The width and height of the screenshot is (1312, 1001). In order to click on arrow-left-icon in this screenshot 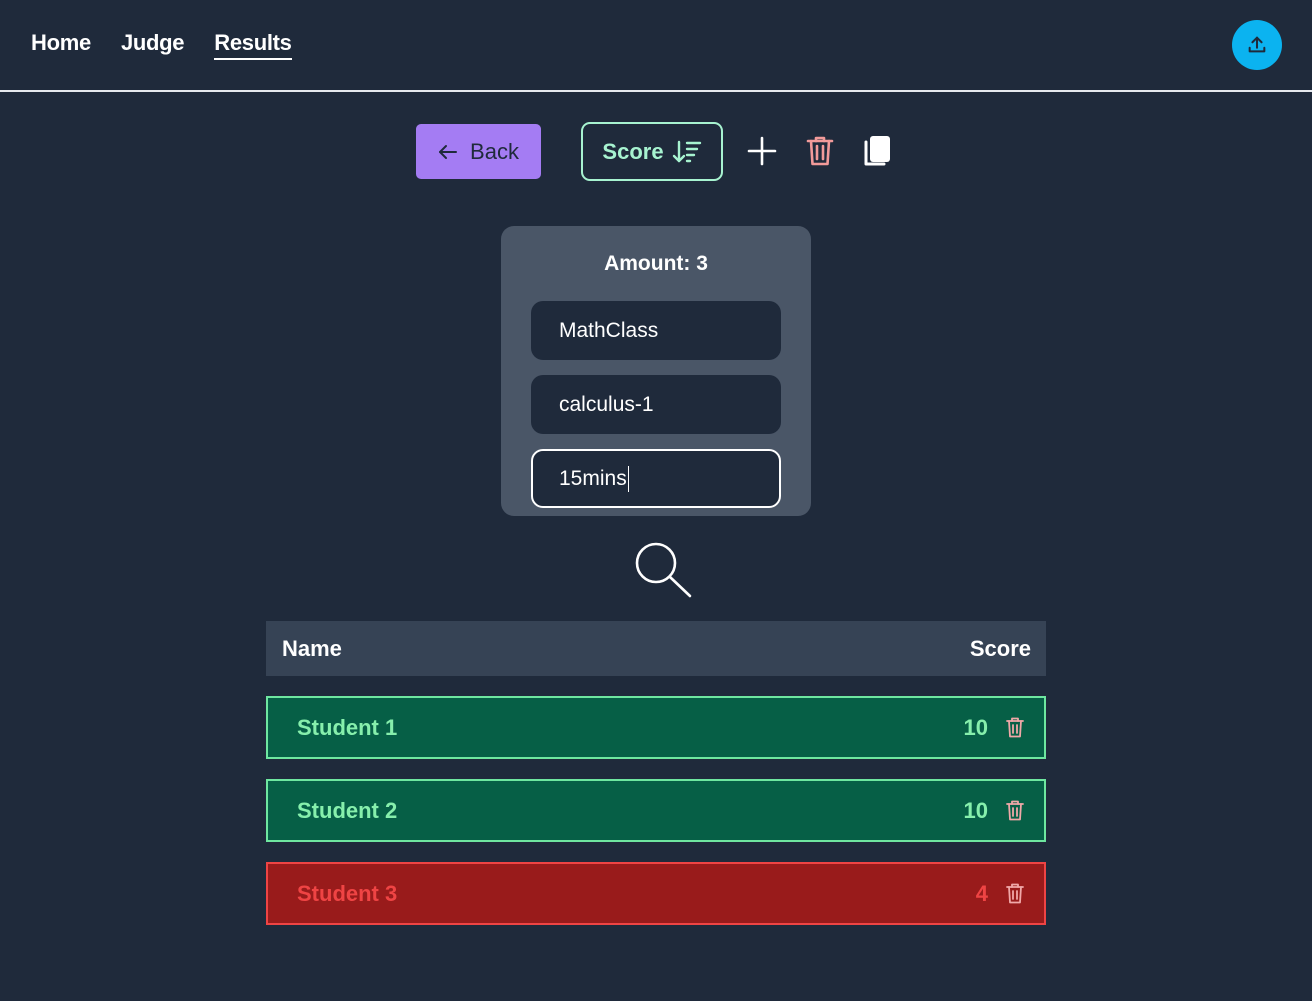, I will do `click(448, 151)`.